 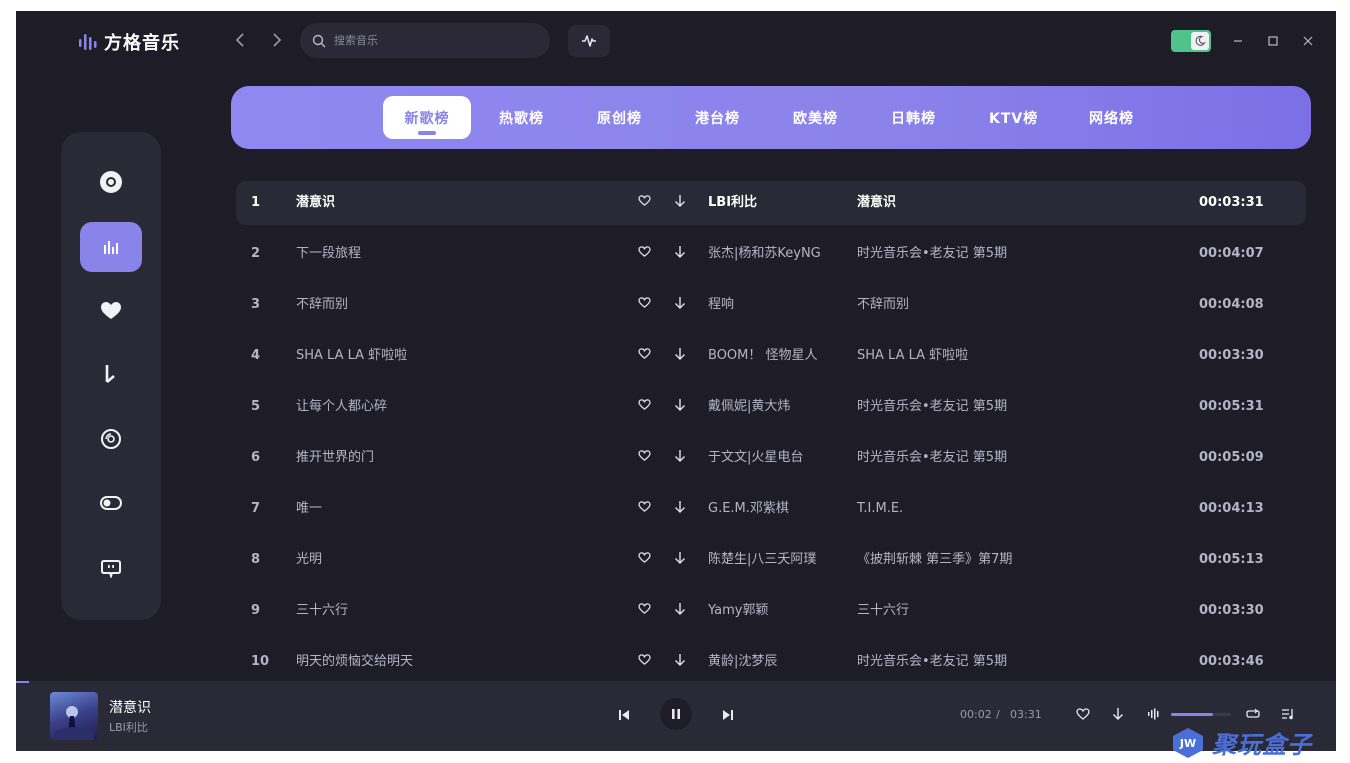 I want to click on song-title: 不辞而别, so click(x=322, y=305).